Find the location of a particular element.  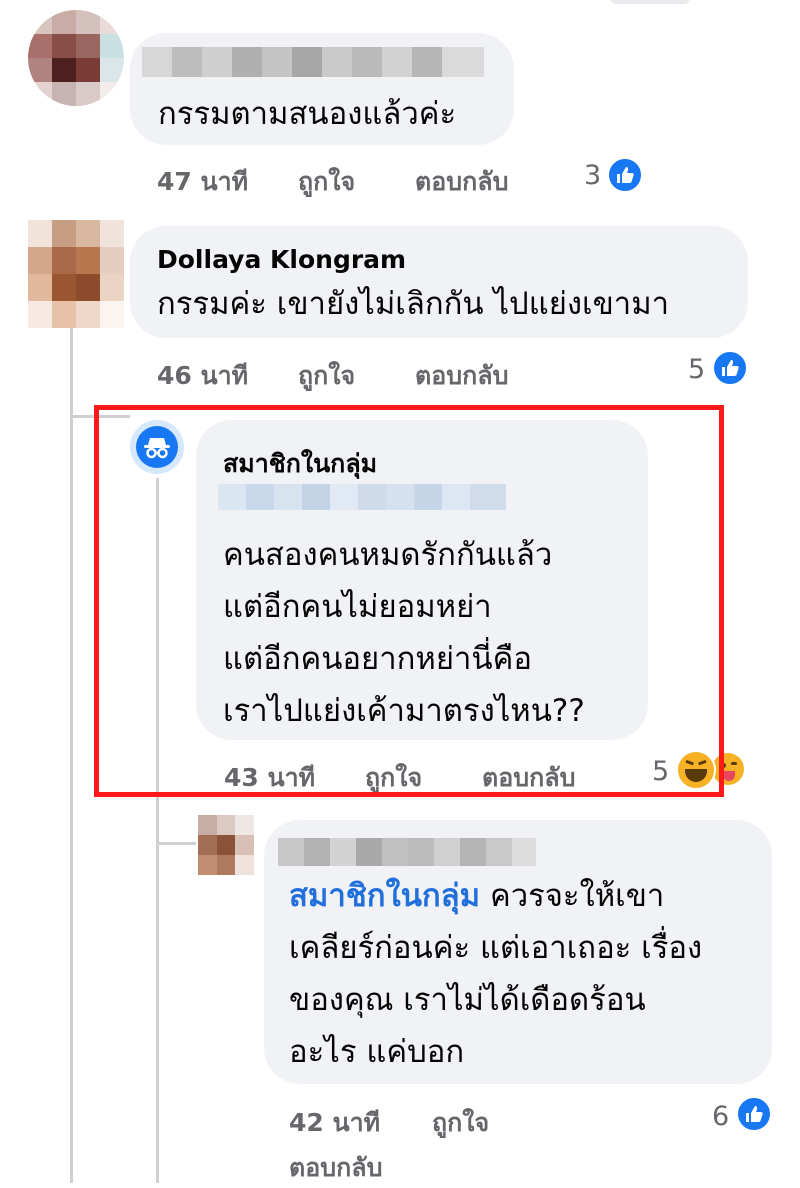

comment-text: กรรมตามสนองแล้วค่ะ is located at coordinates (307, 114).